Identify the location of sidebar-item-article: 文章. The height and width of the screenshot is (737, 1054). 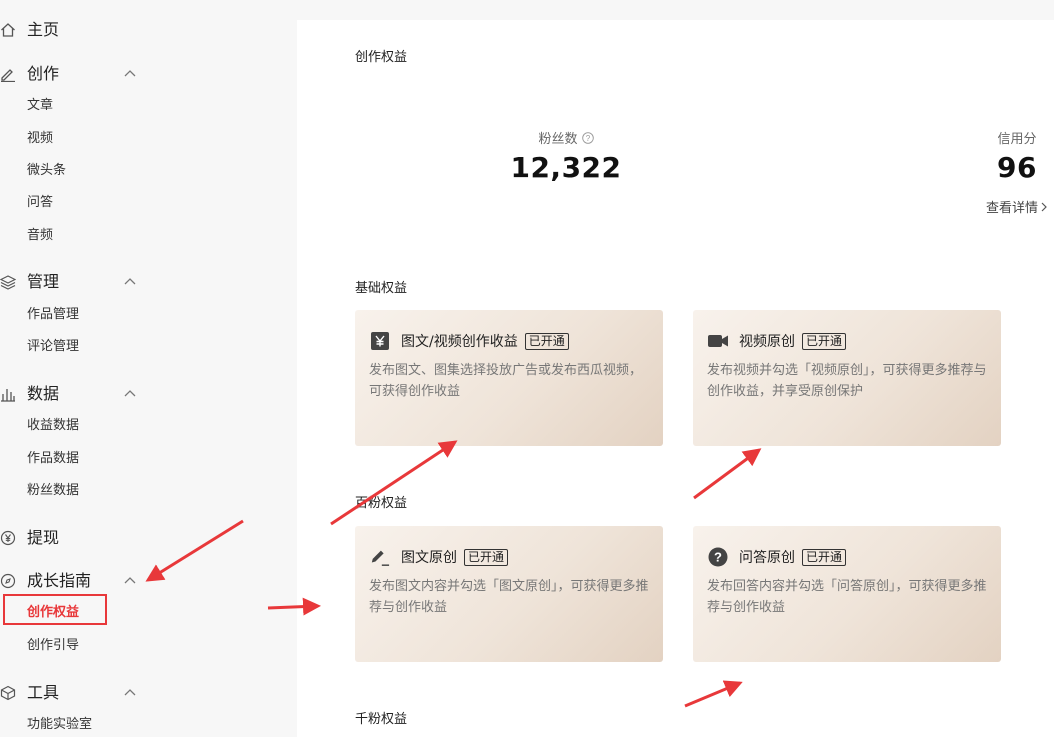
(40, 106).